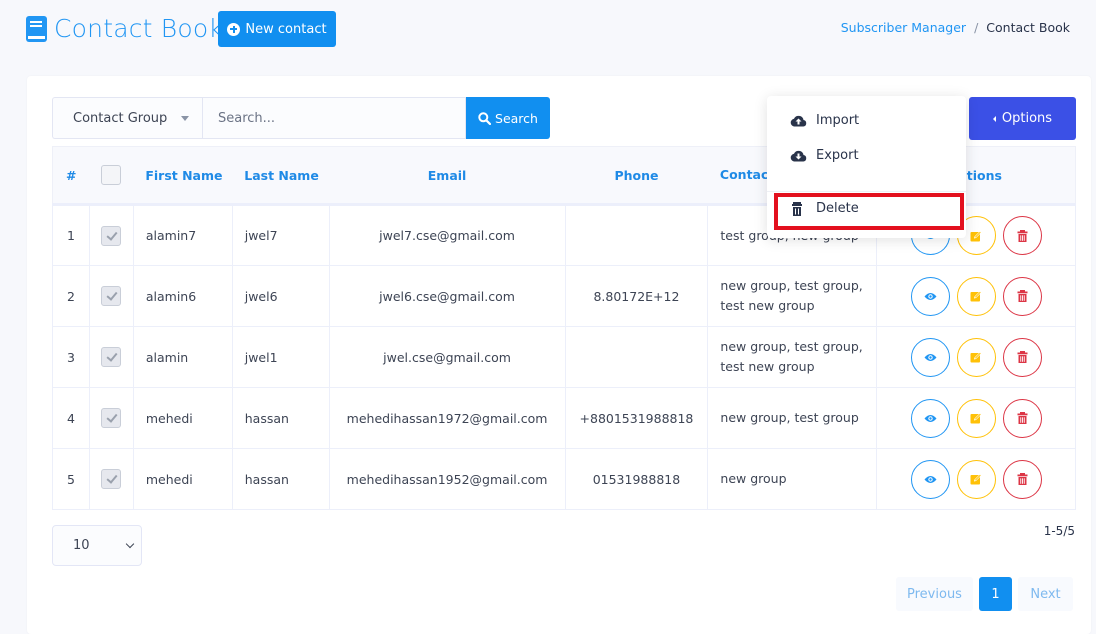  What do you see at coordinates (182, 235) in the screenshot?
I see `cell-first-name: alamin7` at bounding box center [182, 235].